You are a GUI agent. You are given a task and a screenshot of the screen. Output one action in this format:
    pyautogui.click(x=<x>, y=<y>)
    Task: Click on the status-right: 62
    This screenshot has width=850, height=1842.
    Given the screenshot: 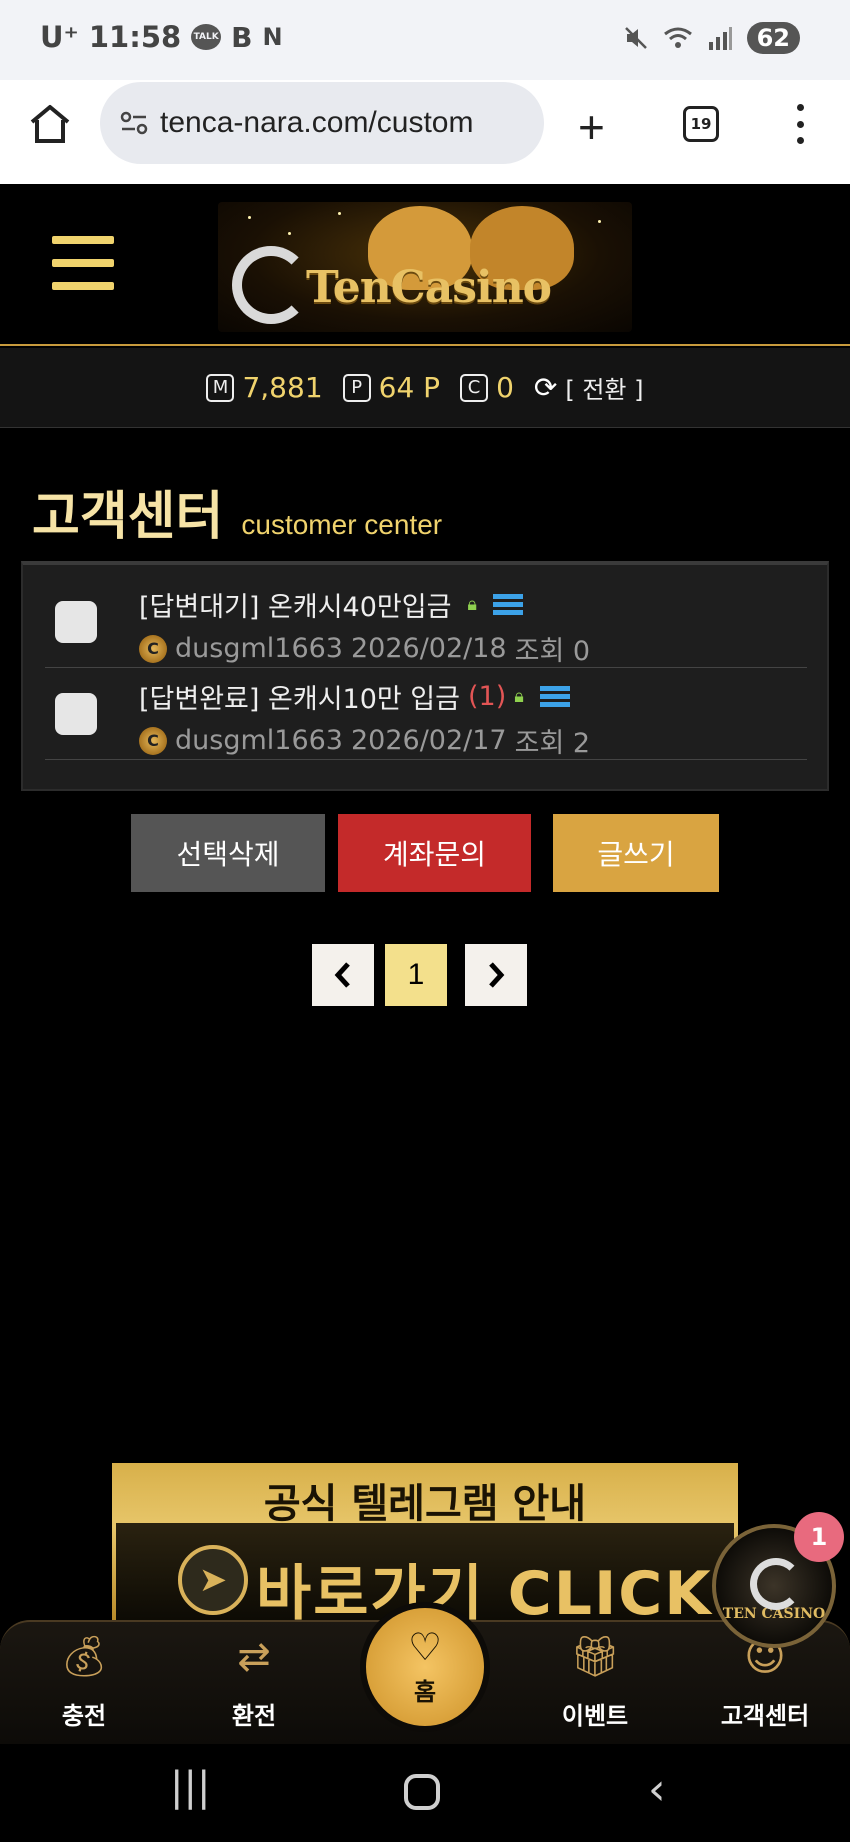 What is the action you would take?
    pyautogui.click(x=711, y=38)
    